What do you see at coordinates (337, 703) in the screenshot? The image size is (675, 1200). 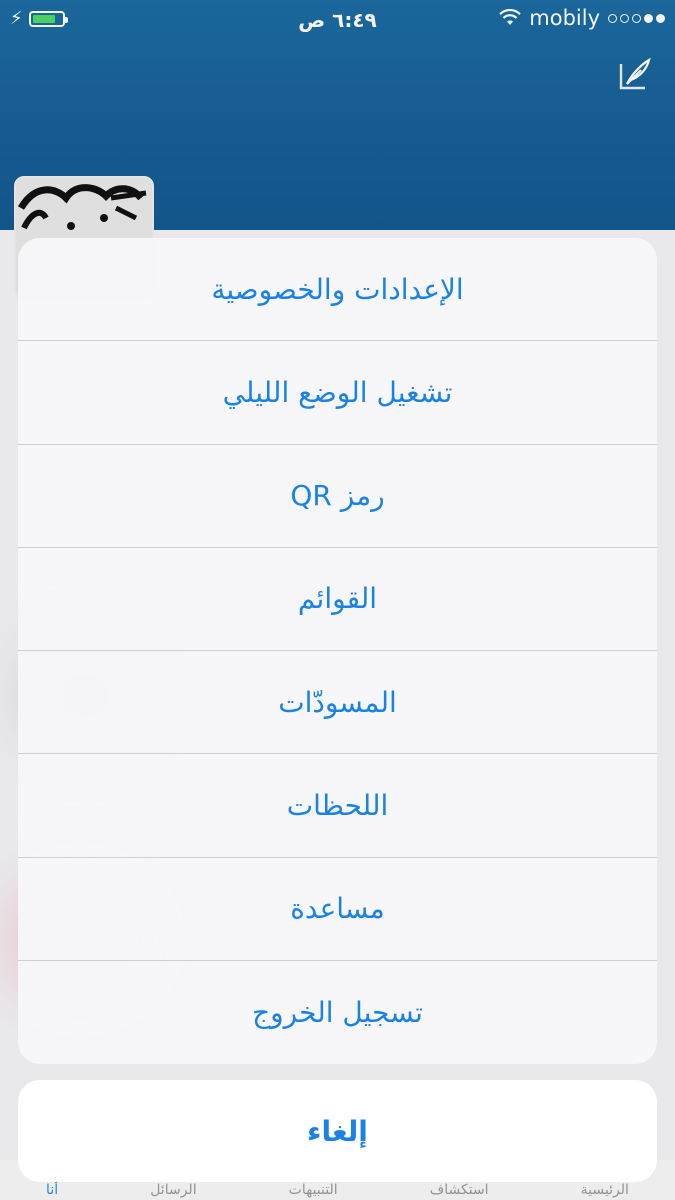 I see `action-sheet-item: المسودّات` at bounding box center [337, 703].